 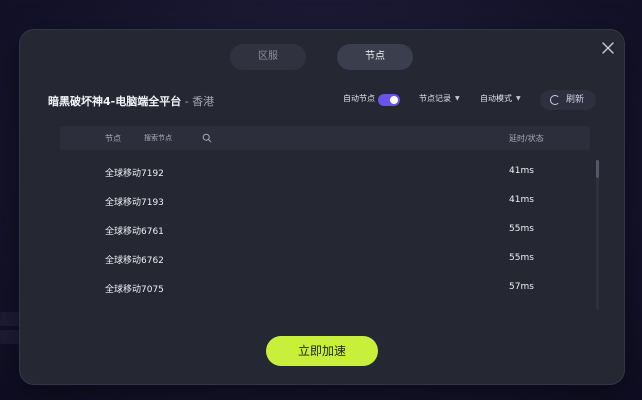 I want to click on search-node-input: 搜索节点, so click(x=184, y=138).